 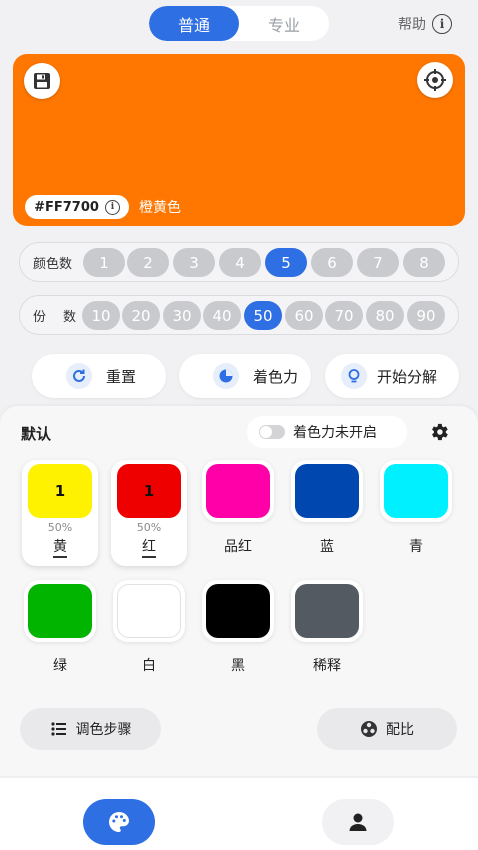 What do you see at coordinates (66, 207) in the screenshot?
I see `hex-code: #FF7700` at bounding box center [66, 207].